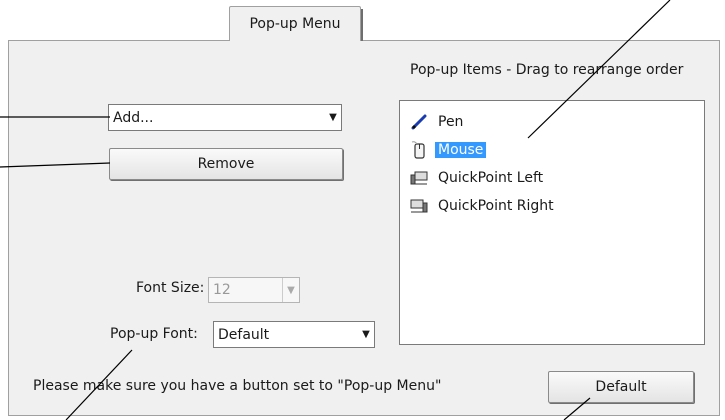 The width and height of the screenshot is (725, 420). I want to click on default-button: Default, so click(621, 387).